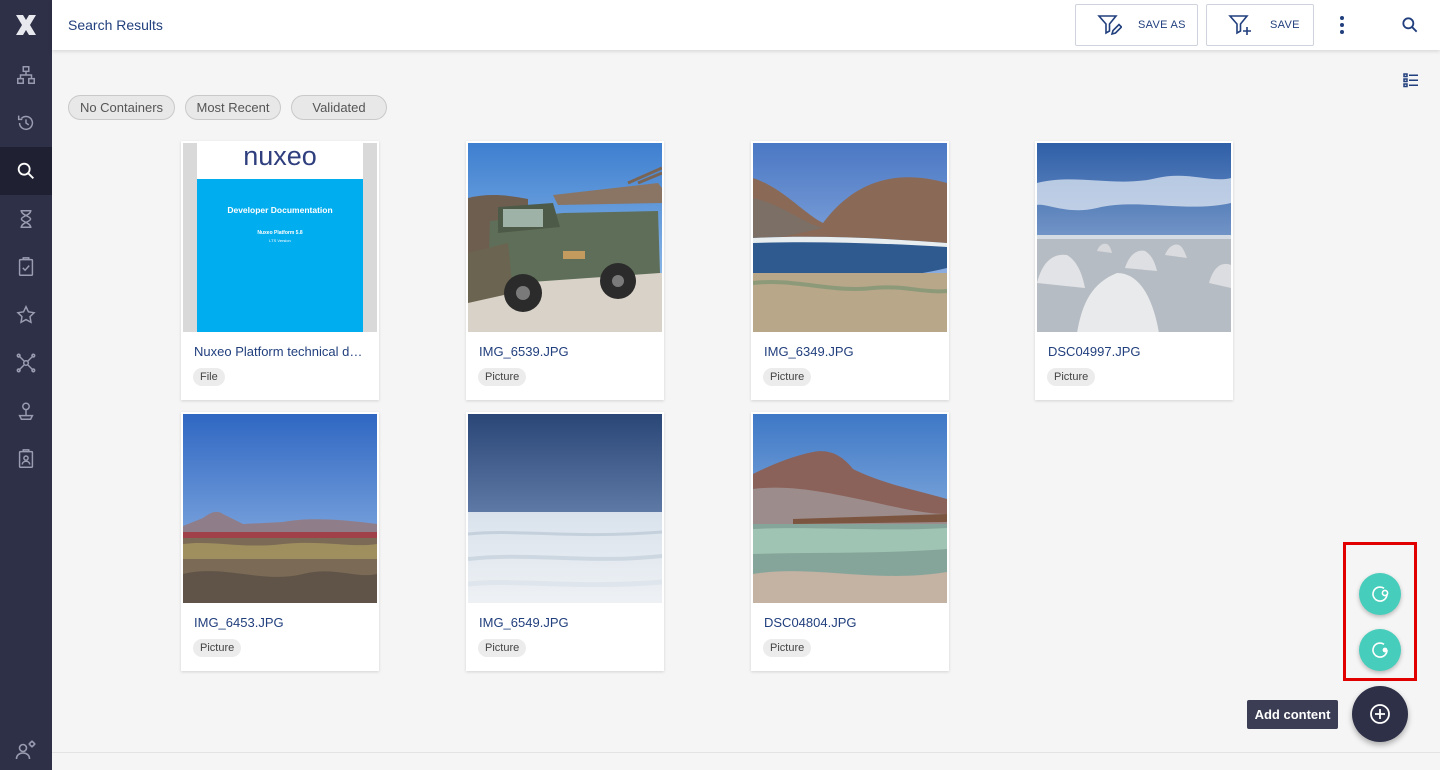  I want to click on photo-thumbnail-lagoon, so click(850, 237).